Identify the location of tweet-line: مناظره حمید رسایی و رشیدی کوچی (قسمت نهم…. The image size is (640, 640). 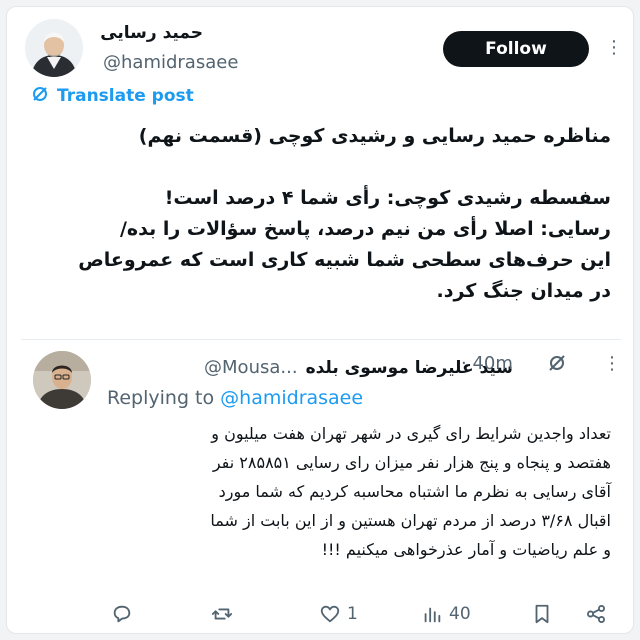
(374, 136).